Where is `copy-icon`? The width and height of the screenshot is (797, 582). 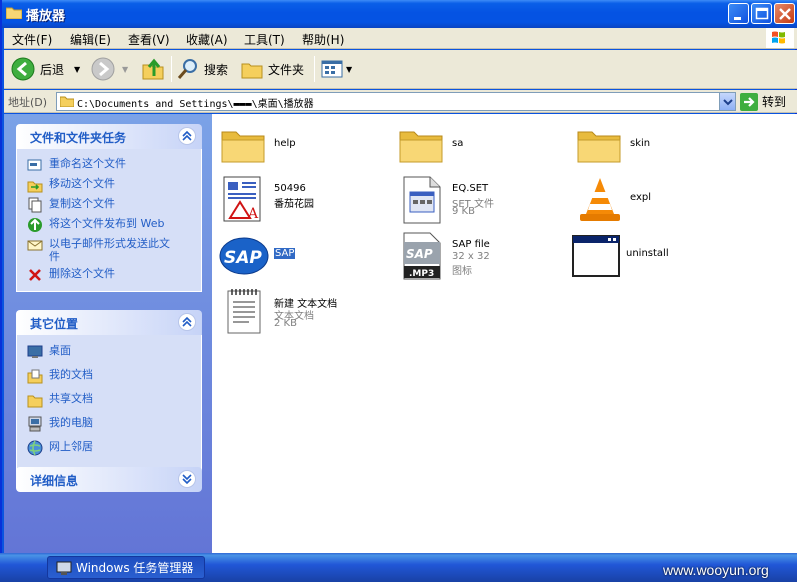 copy-icon is located at coordinates (35, 205).